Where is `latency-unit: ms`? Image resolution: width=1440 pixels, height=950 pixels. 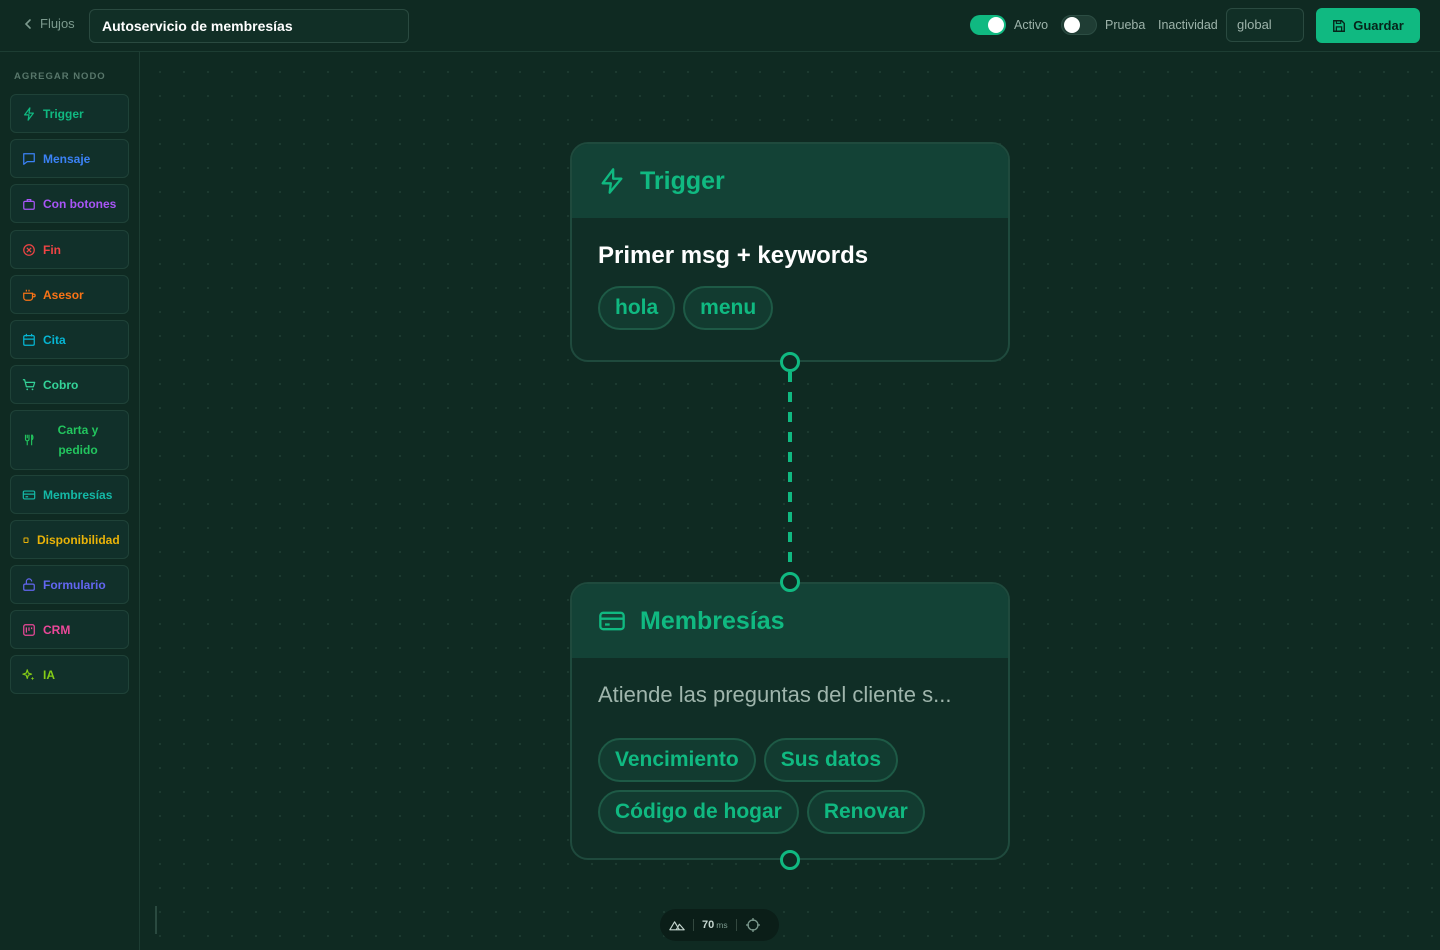
latency-unit: ms is located at coordinates (722, 925).